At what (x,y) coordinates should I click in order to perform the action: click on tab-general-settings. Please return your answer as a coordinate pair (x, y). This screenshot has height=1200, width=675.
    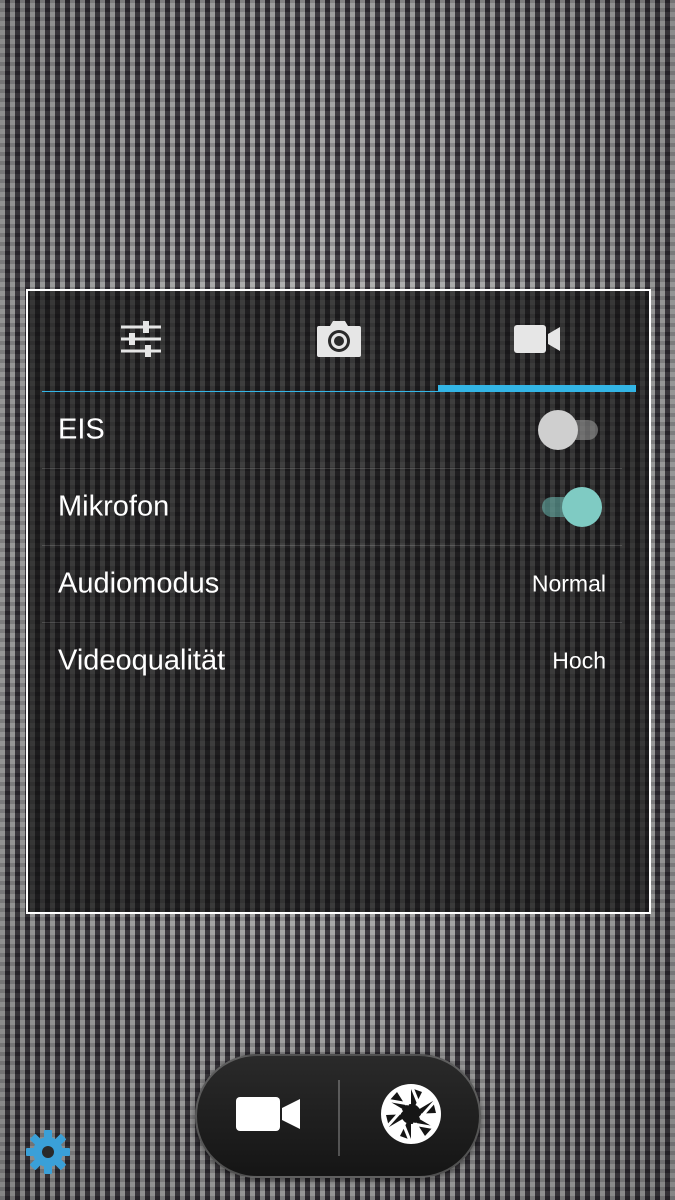
    Looking at the image, I should click on (141, 341).